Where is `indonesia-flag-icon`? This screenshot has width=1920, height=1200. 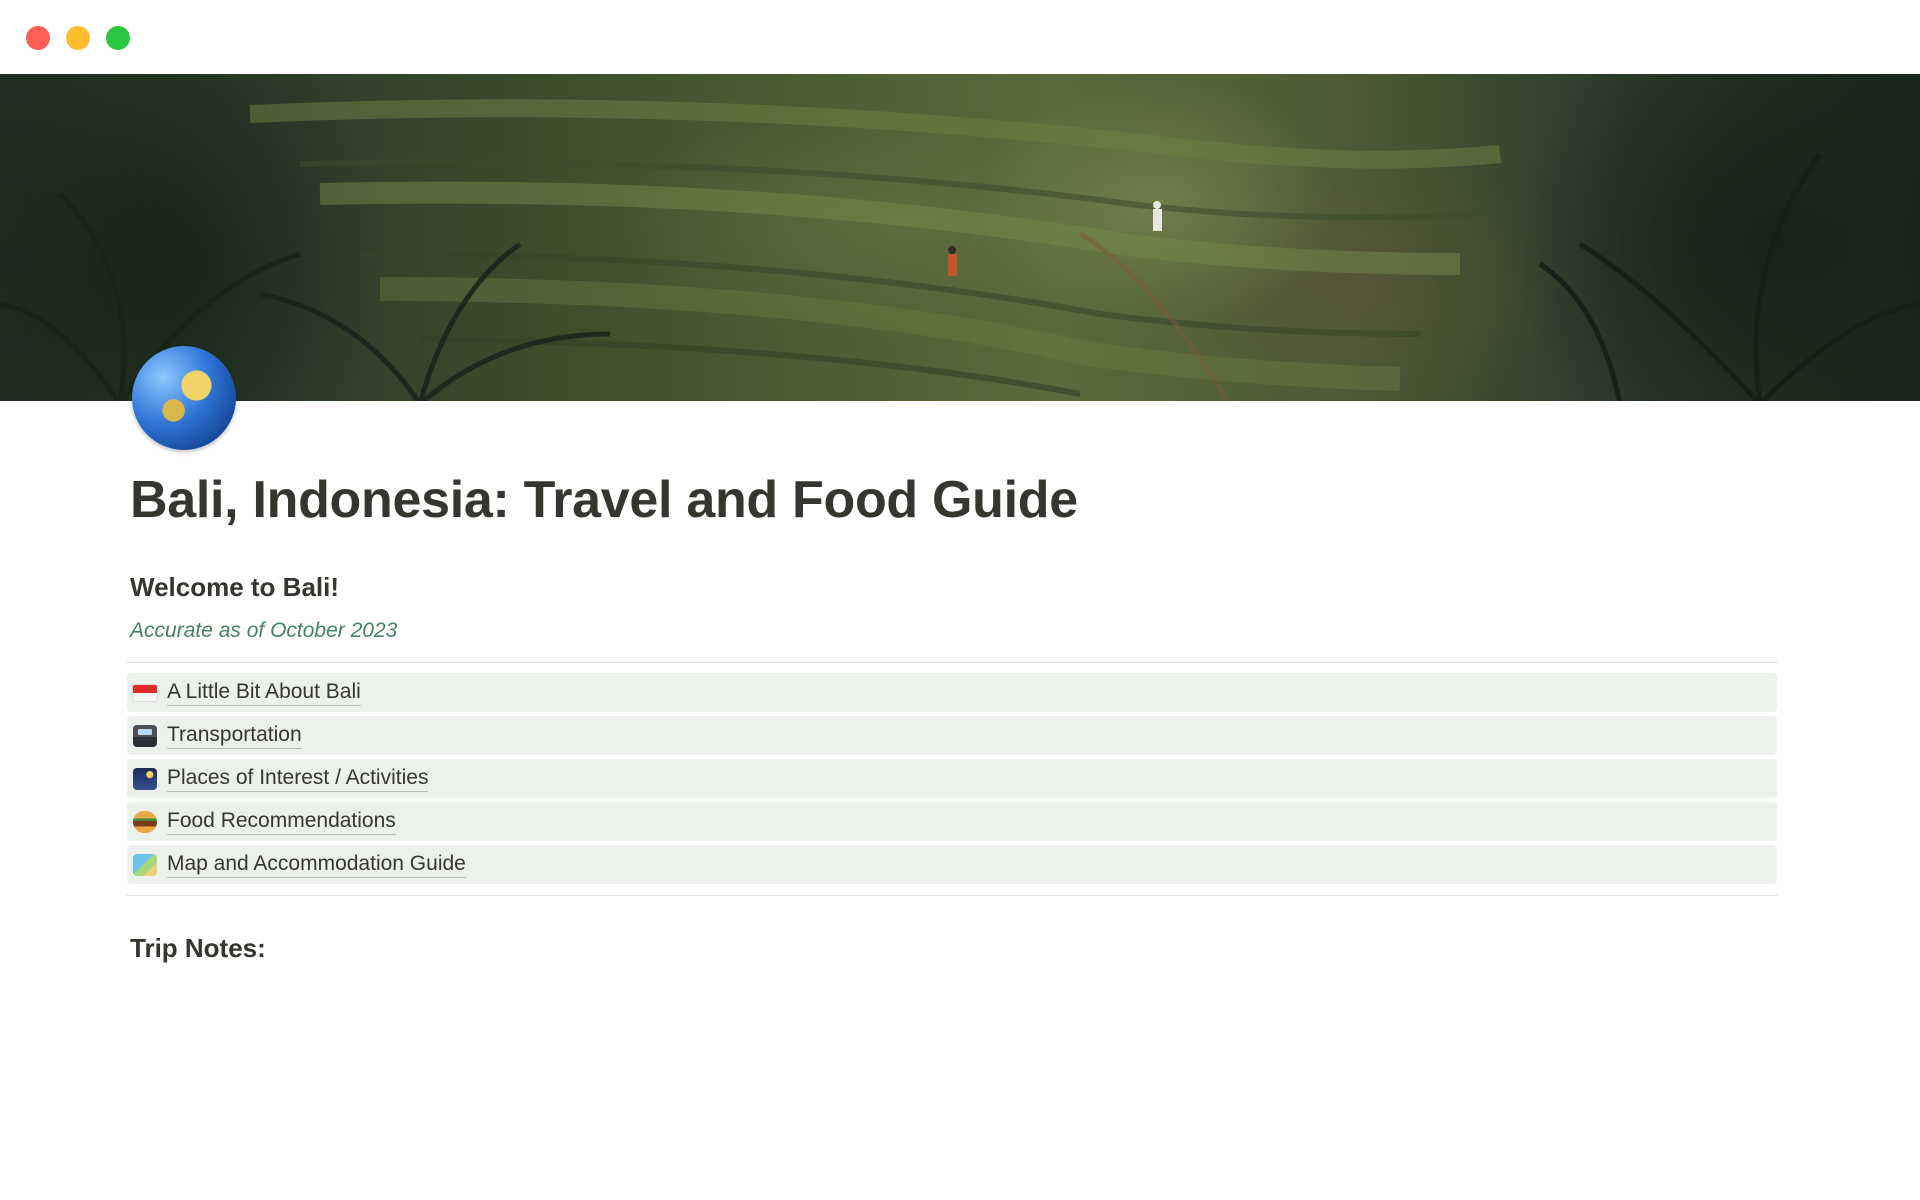 indonesia-flag-icon is located at coordinates (145, 693).